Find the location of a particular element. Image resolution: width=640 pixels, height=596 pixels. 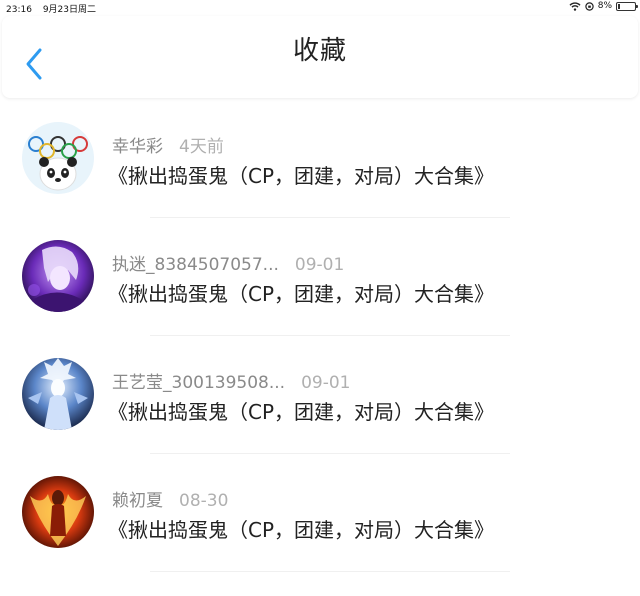

author-name: 赖初夏 is located at coordinates (137, 501).